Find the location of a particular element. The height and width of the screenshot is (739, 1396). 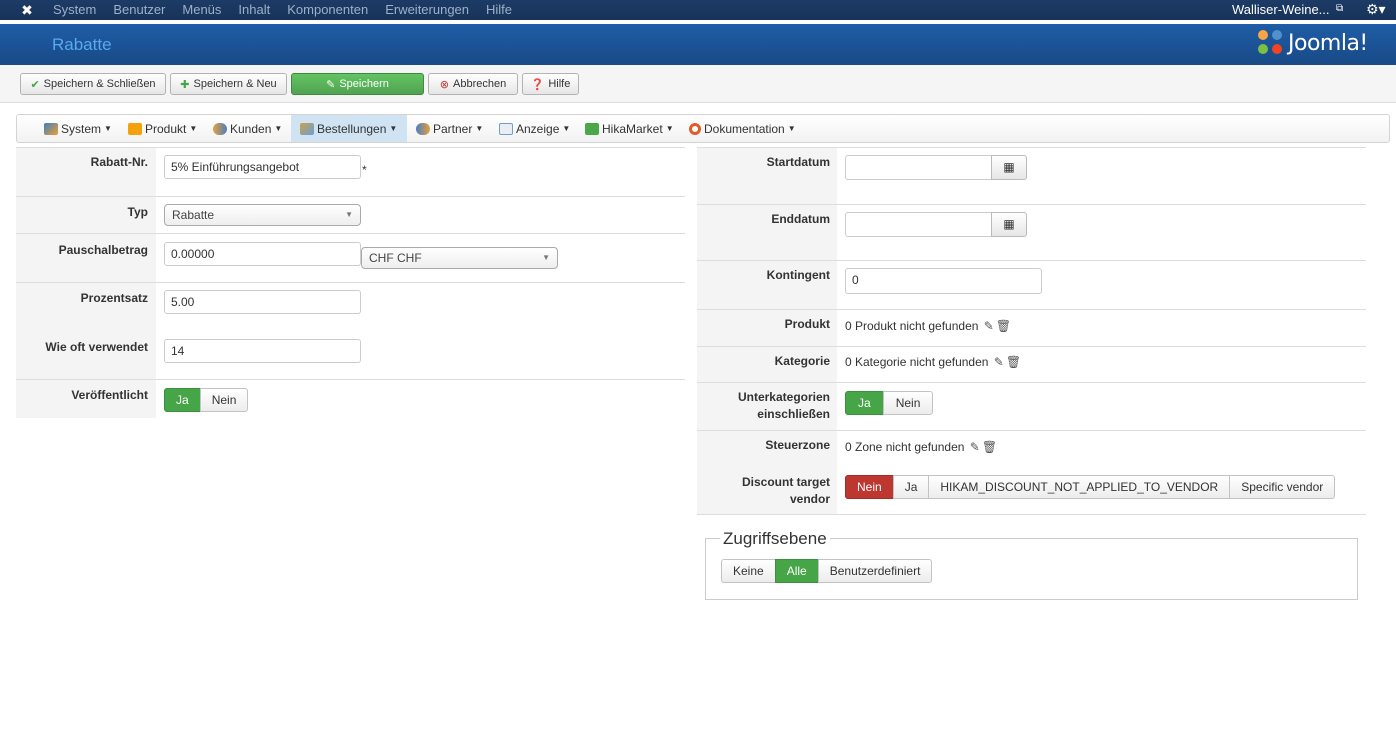

currency-select: CHF CHF ▼ is located at coordinates (459, 258).